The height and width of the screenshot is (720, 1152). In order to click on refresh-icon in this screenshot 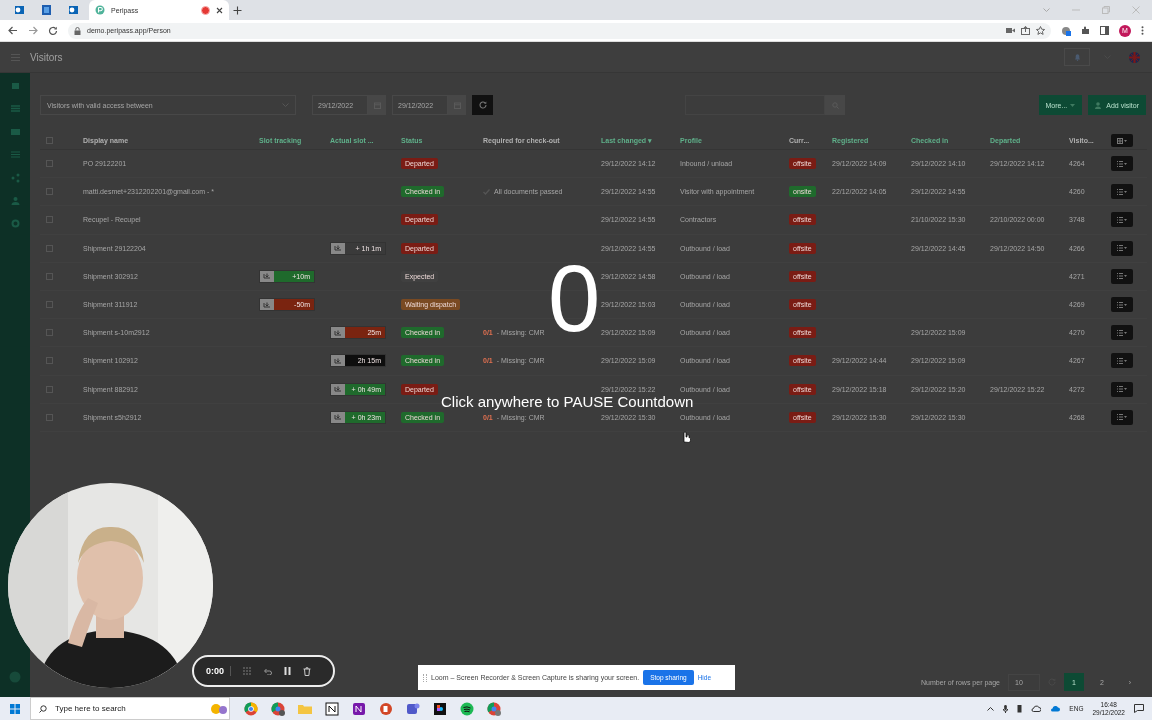, I will do `click(482, 105)`.